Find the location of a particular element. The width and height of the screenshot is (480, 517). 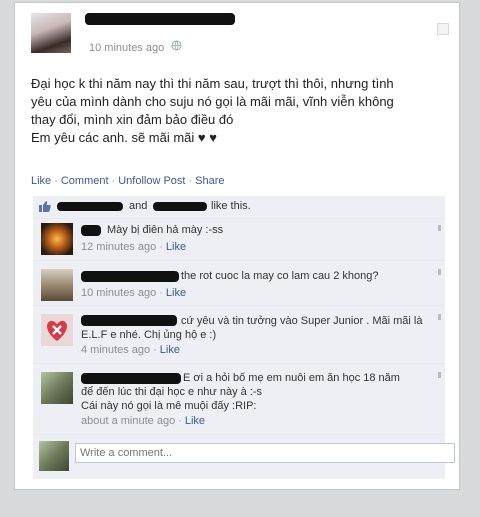

comment-text: Mày bị điên hả mày :-ss is located at coordinates (165, 230).